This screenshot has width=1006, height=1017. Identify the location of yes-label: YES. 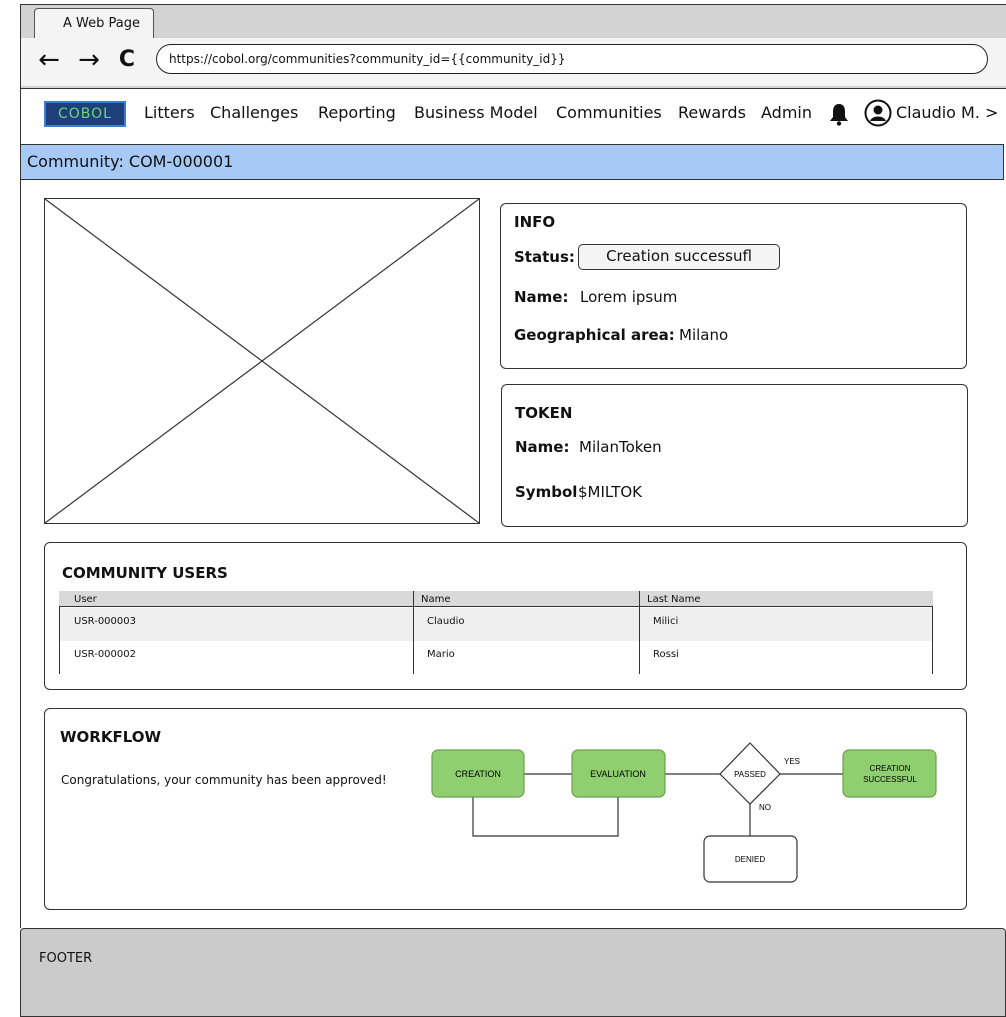
(792, 761).